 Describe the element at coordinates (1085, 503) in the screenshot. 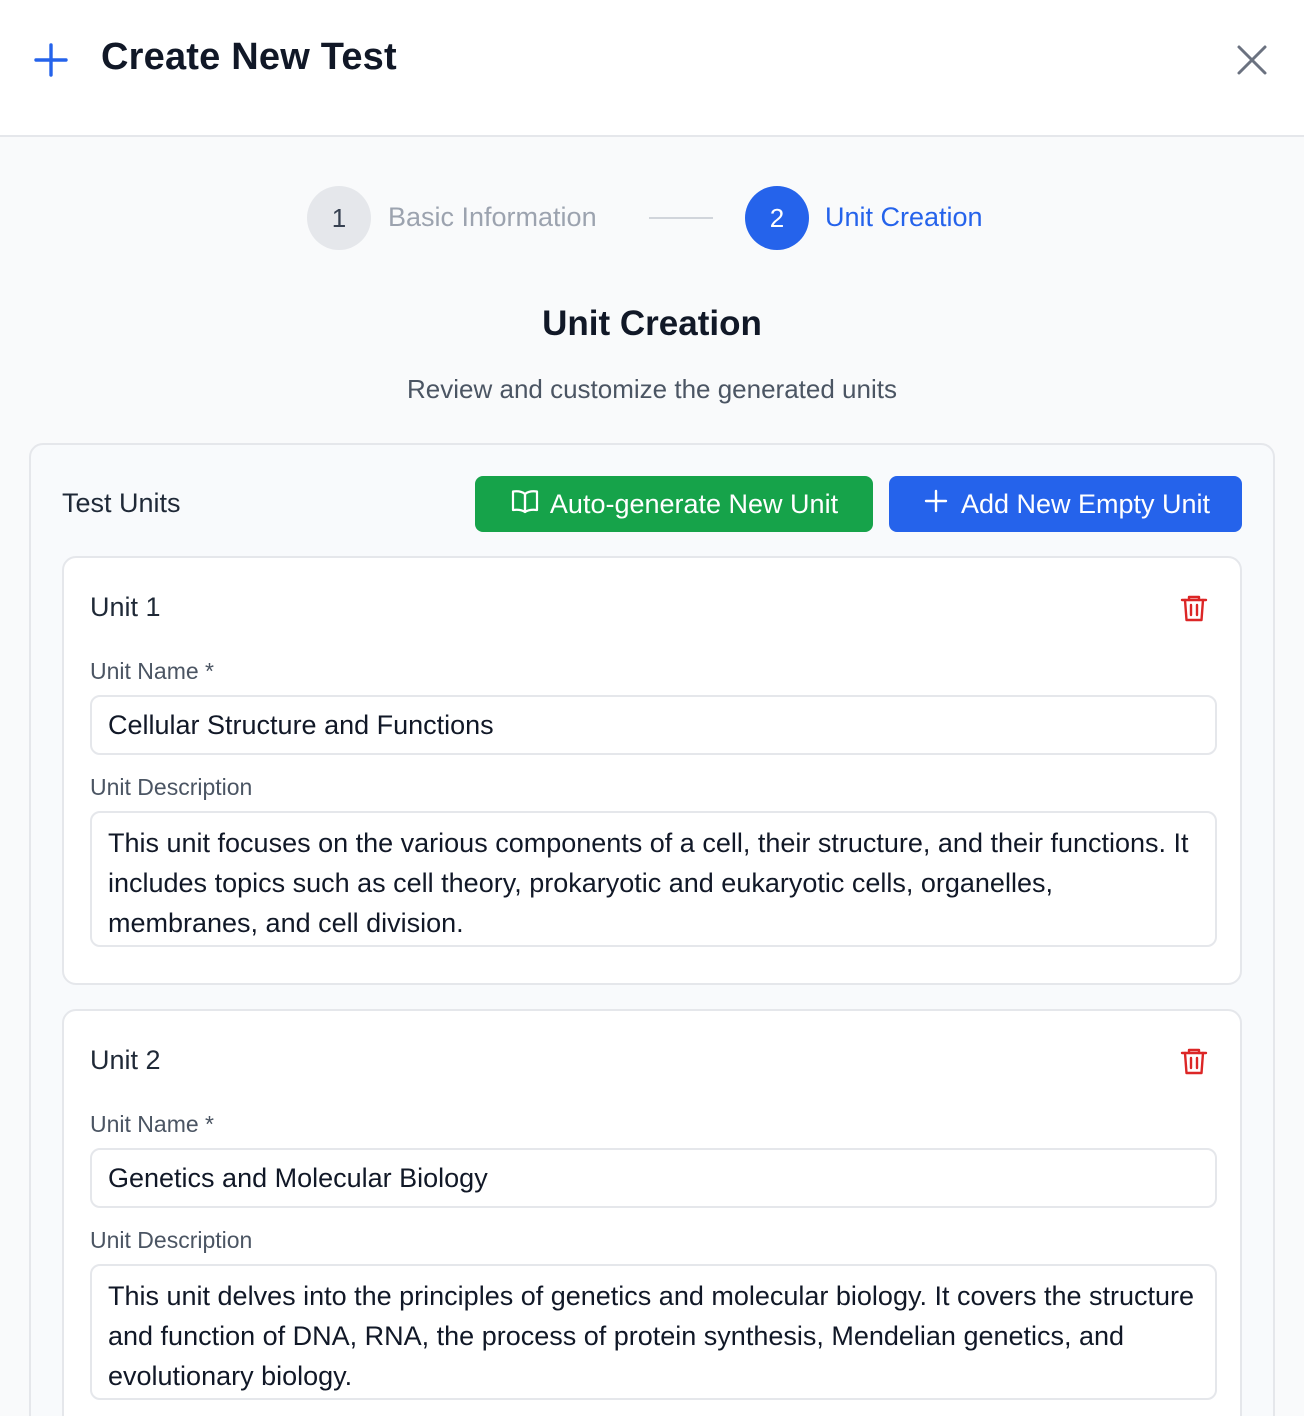

I see `add-empty-unit-label: Add New Empty Unit` at that location.